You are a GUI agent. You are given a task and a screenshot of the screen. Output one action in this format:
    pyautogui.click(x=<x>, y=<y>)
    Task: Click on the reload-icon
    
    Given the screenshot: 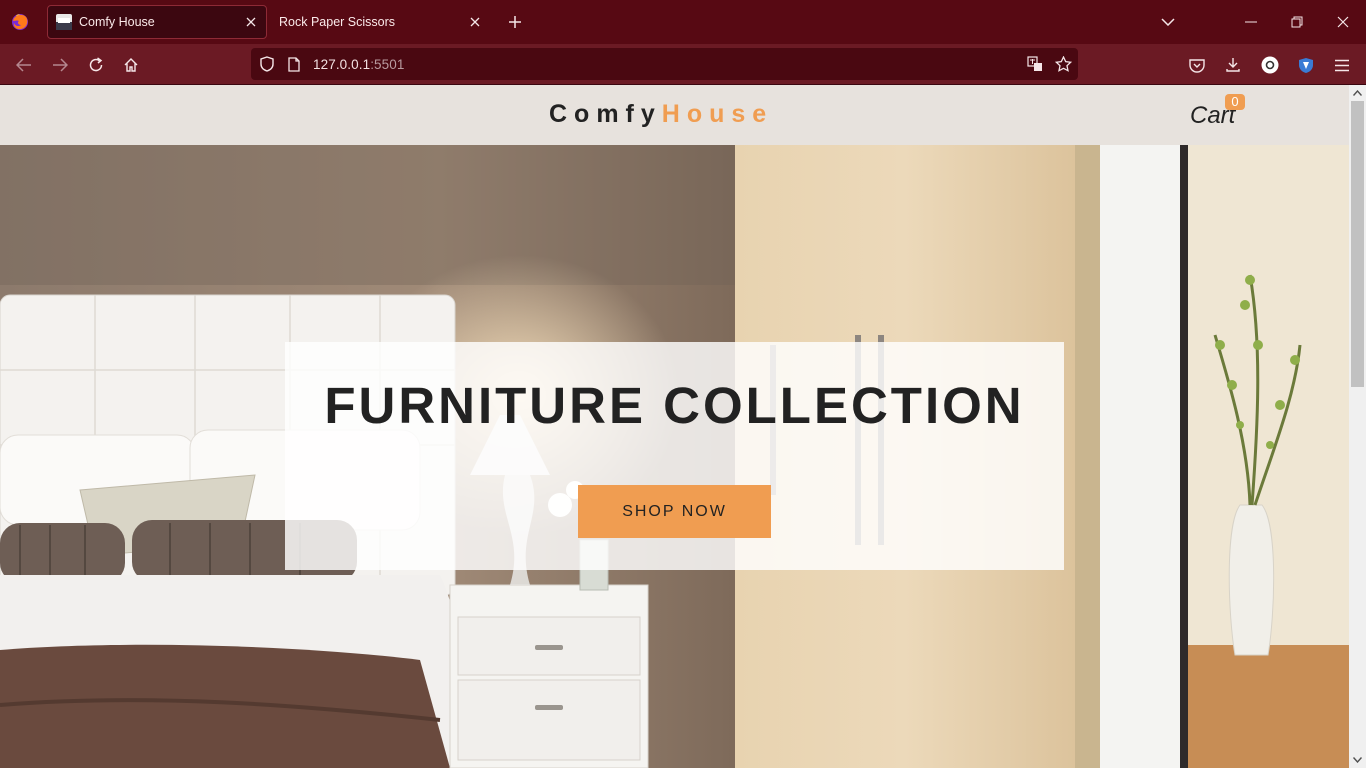 What is the action you would take?
    pyautogui.click(x=96, y=64)
    